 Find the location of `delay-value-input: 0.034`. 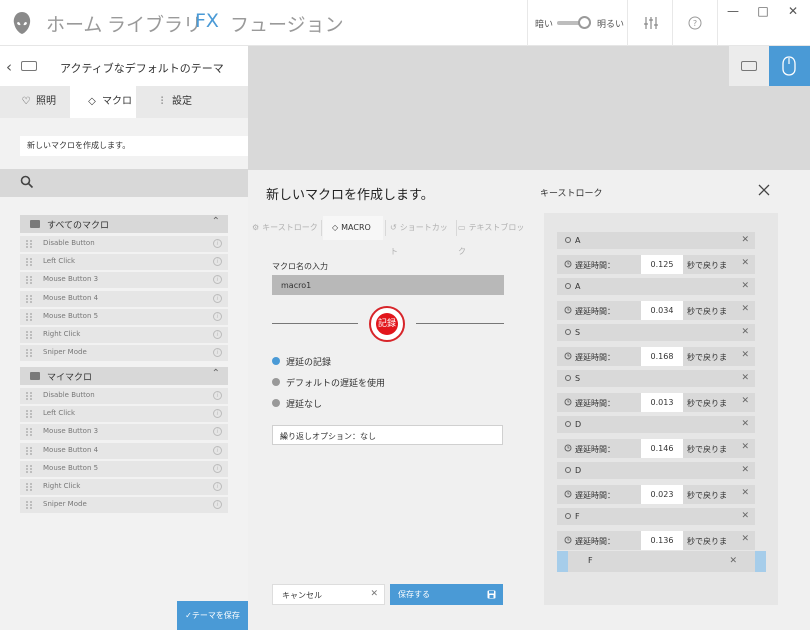

delay-value-input: 0.034 is located at coordinates (662, 310).